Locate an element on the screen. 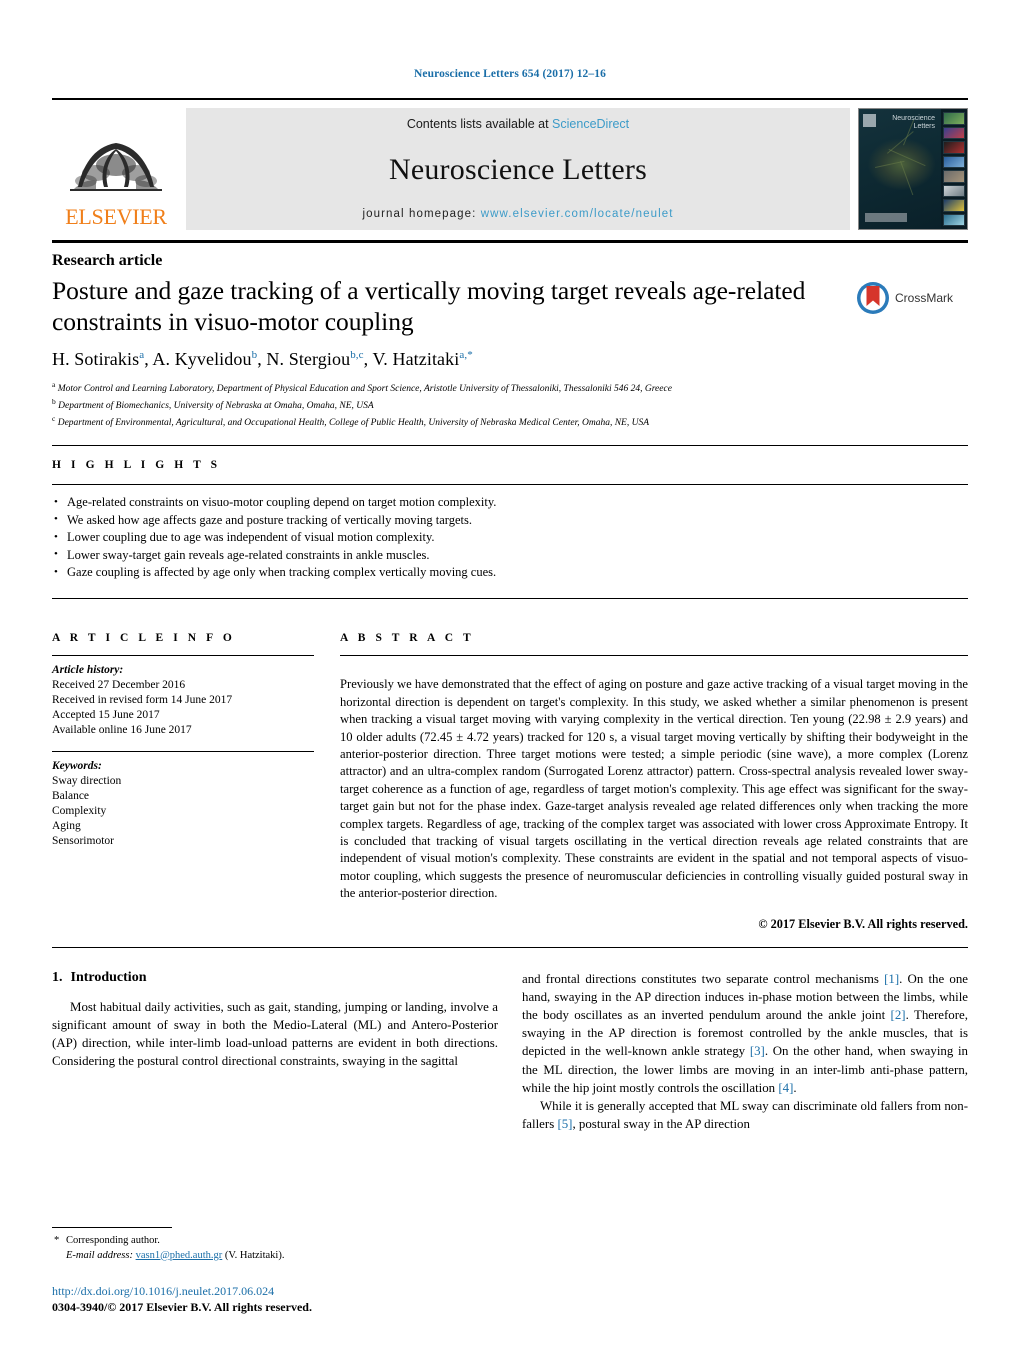 This screenshot has width=1020, height=1351. keywords-label: Keywords: is located at coordinates (77, 765).